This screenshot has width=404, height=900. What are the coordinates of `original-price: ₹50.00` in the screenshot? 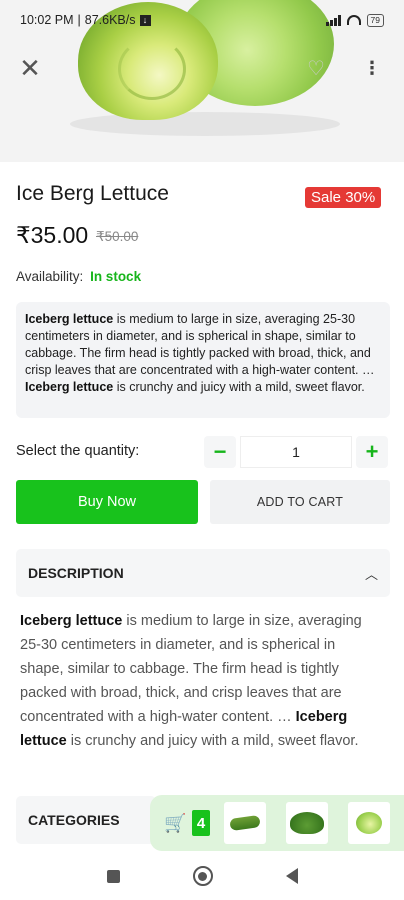 It's located at (117, 236).